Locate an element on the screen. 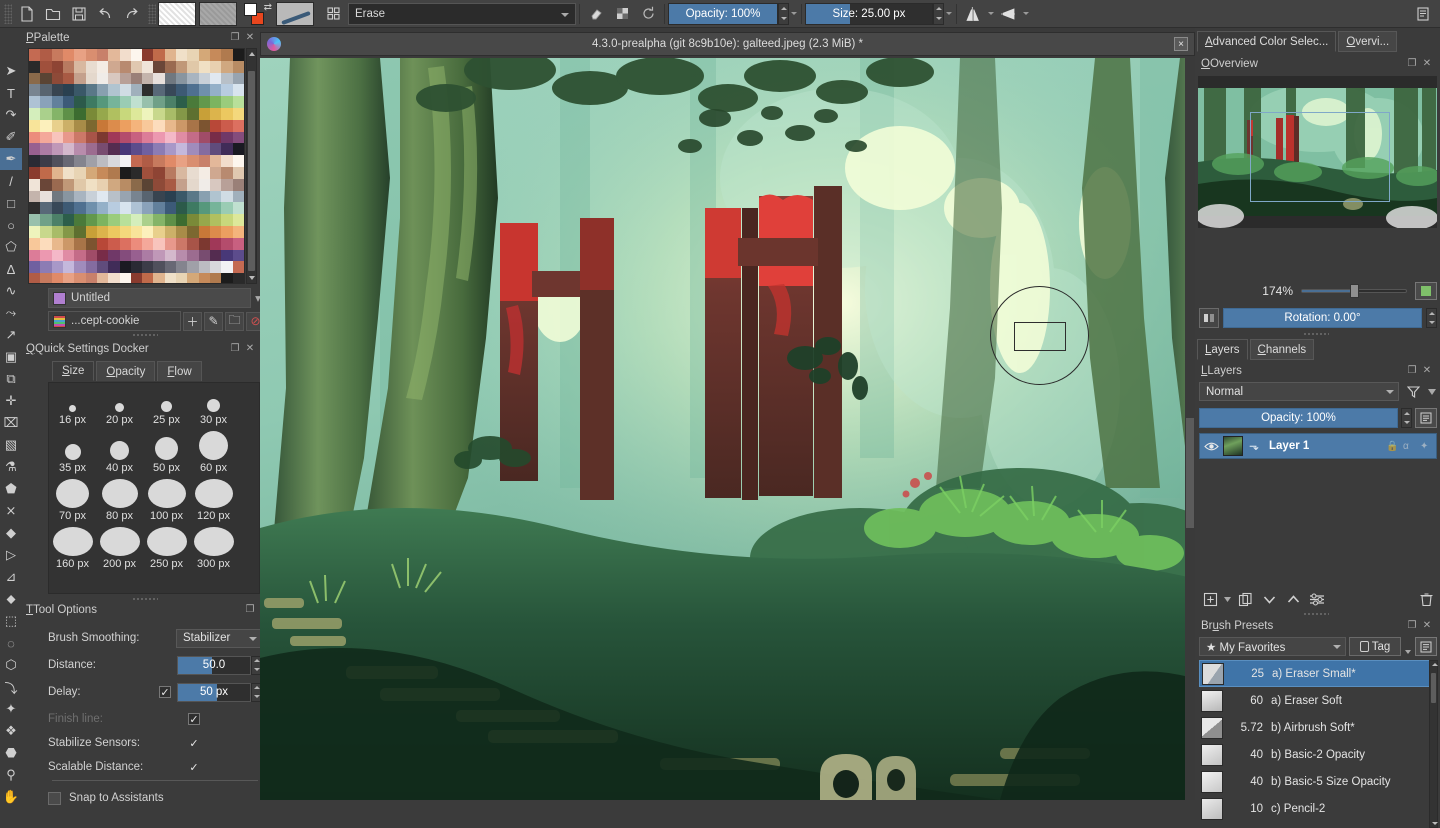 Image resolution: width=1440 pixels, height=828 pixels. brush-size-preset: 35 px is located at coordinates (72, 455).